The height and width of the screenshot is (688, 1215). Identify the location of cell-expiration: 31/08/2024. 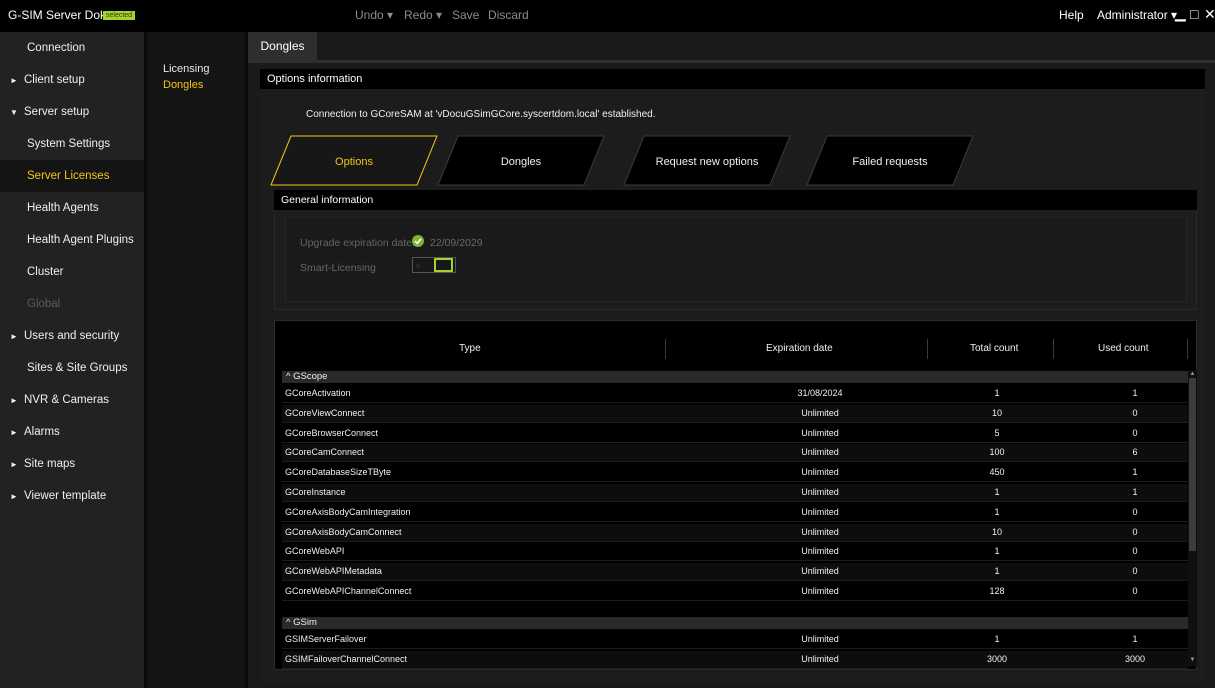
(820, 393).